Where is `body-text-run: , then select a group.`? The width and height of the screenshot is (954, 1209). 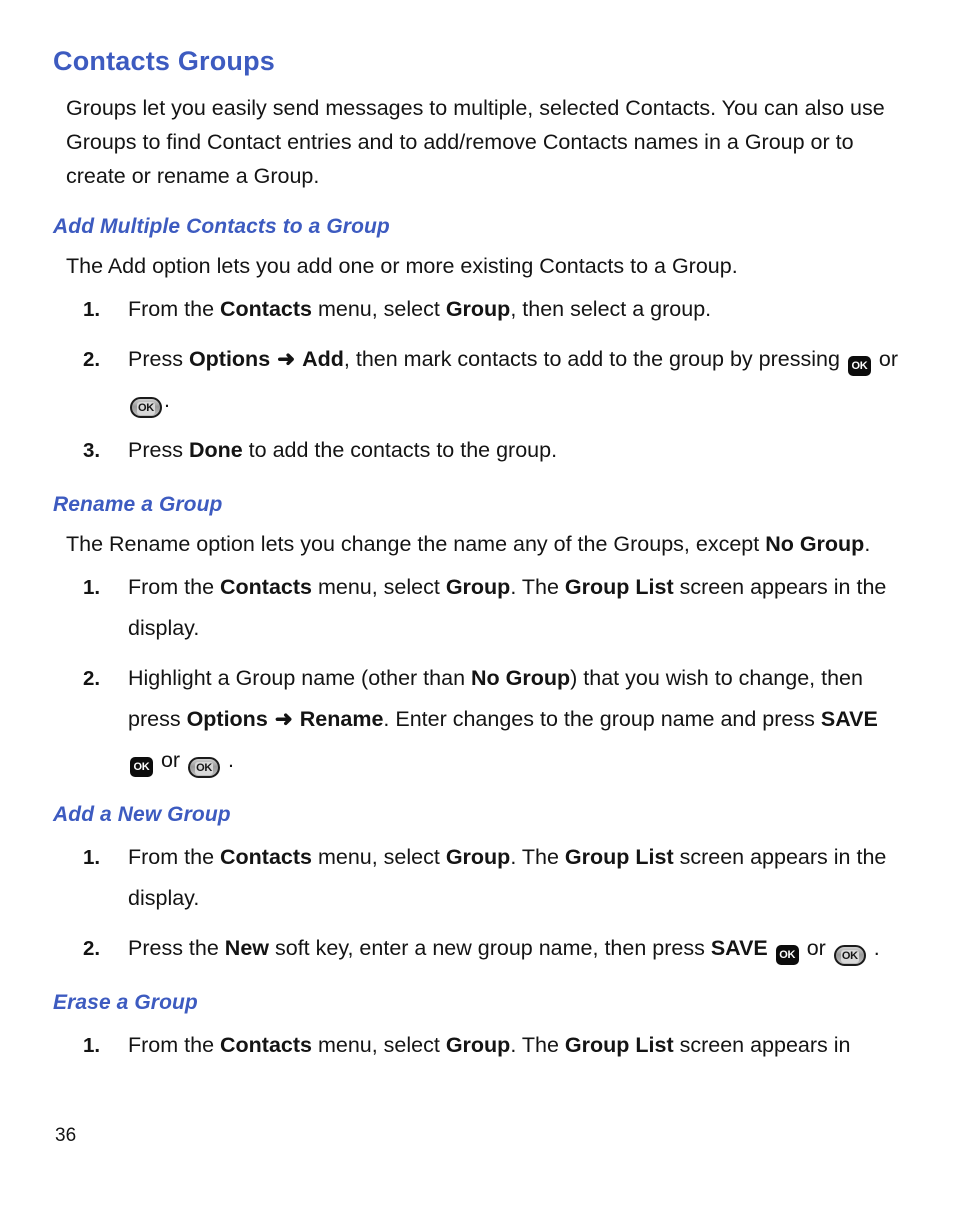
body-text-run: , then select a group. is located at coordinates (611, 309).